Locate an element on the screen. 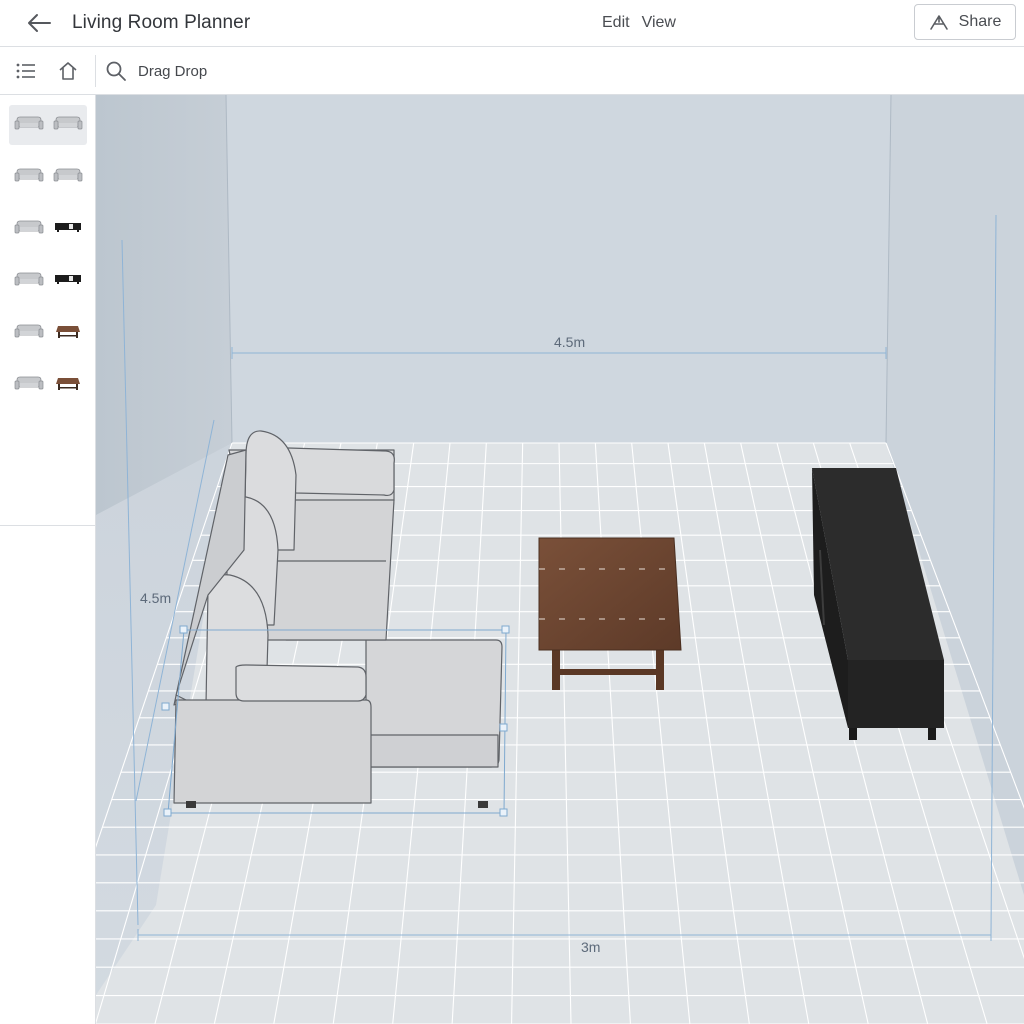  arrow-left-icon is located at coordinates (39, 23).